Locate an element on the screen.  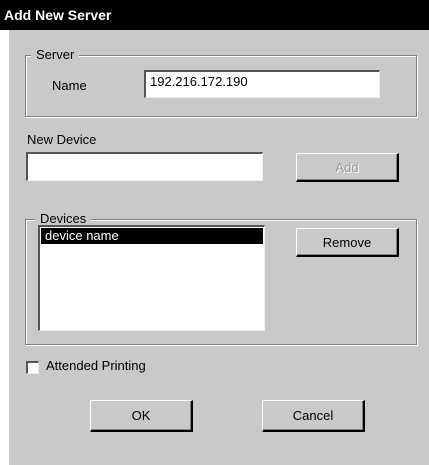
attended-printing-checkbox is located at coordinates (32, 367).